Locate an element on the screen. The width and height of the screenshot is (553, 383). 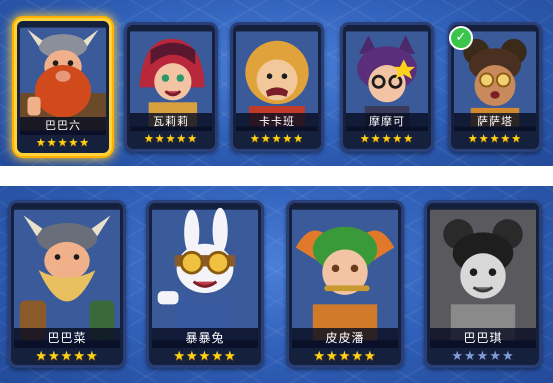
dwarf-viking-portrait is located at coordinates (67, 275).